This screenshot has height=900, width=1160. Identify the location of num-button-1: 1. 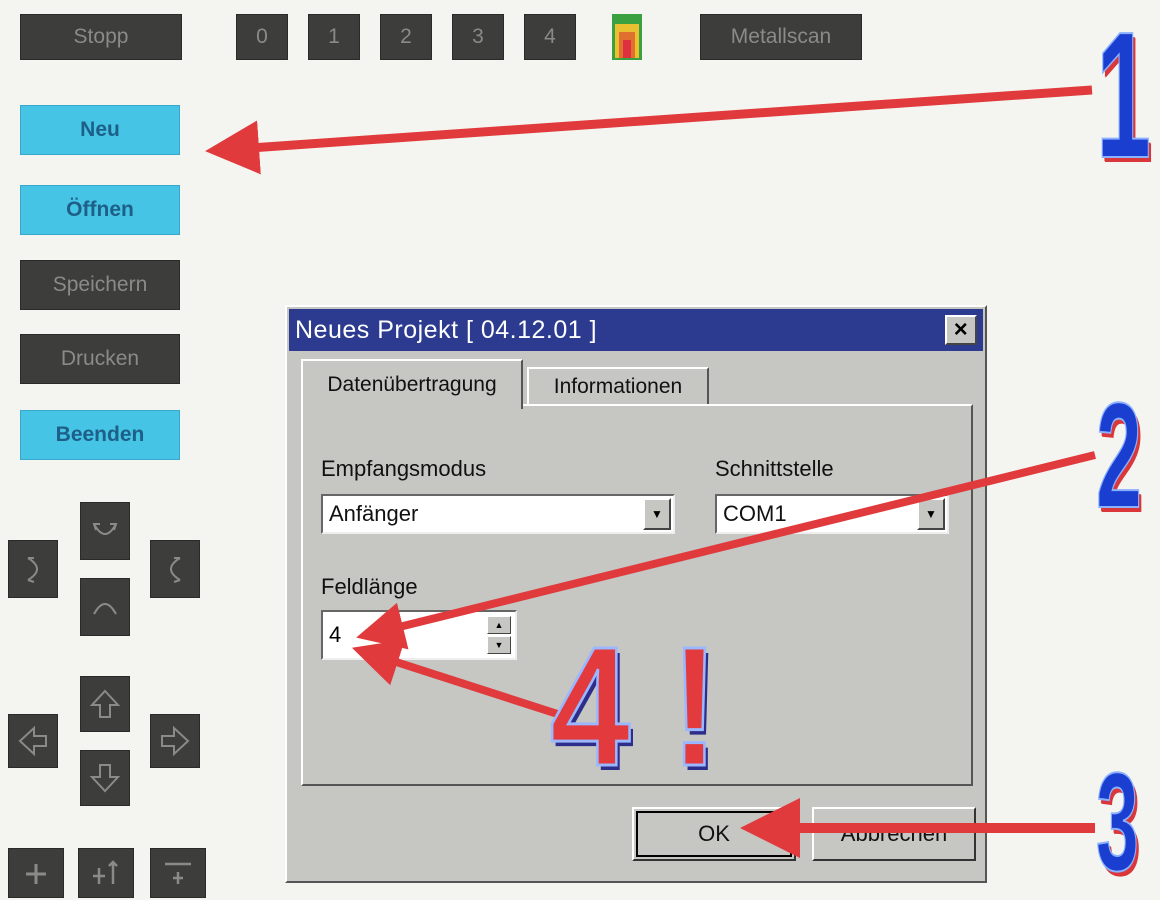
(334, 37).